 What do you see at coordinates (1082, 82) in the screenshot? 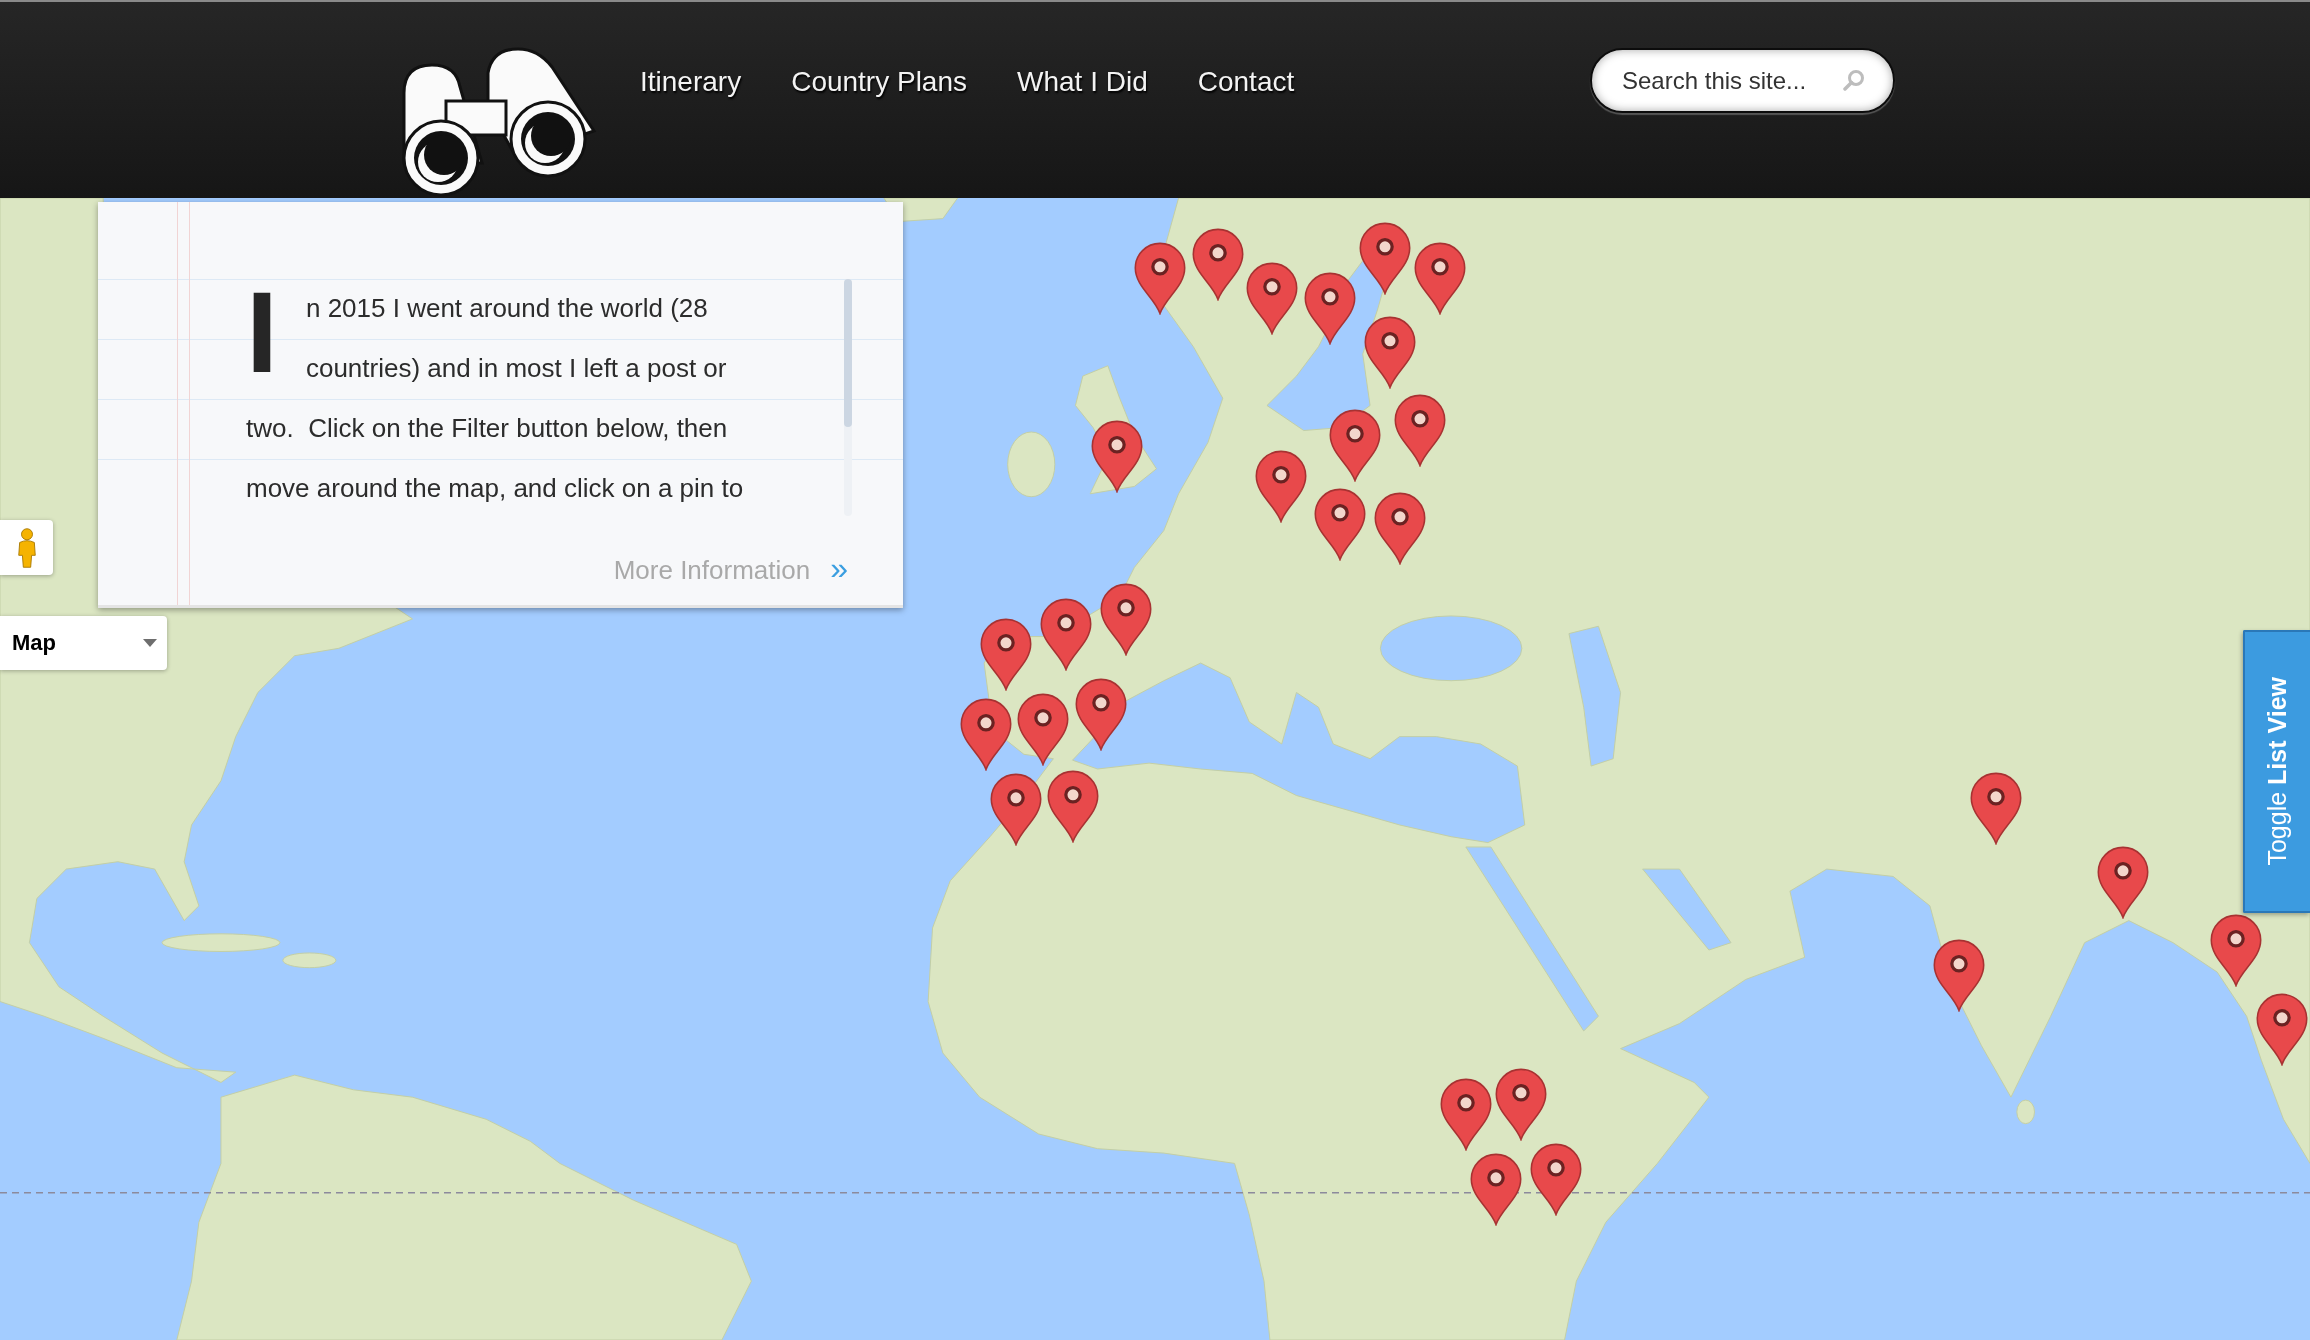
I see `nav-link: What I Did` at bounding box center [1082, 82].